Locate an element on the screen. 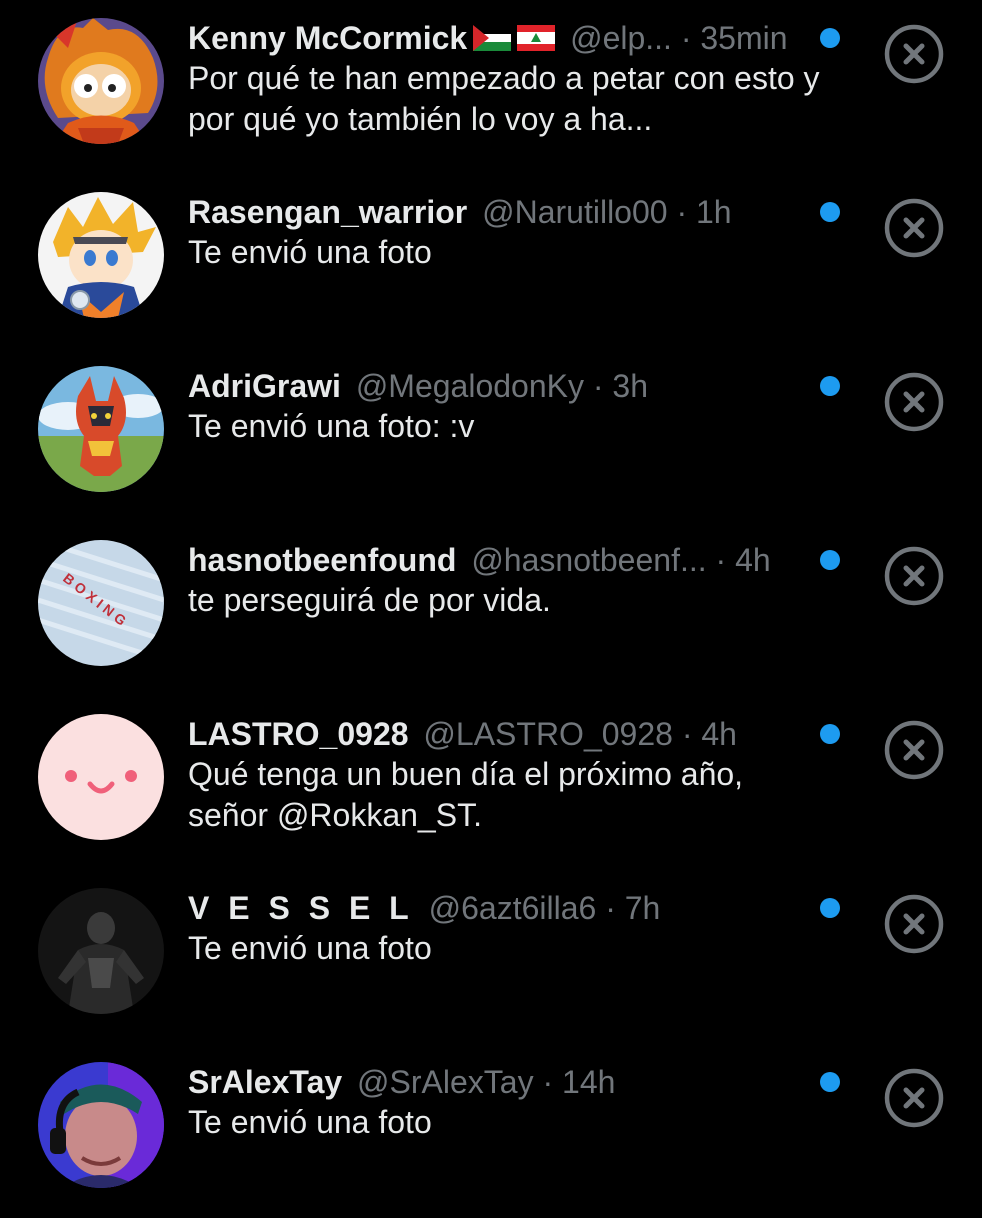  red-creature-avatar is located at coordinates (101, 429).